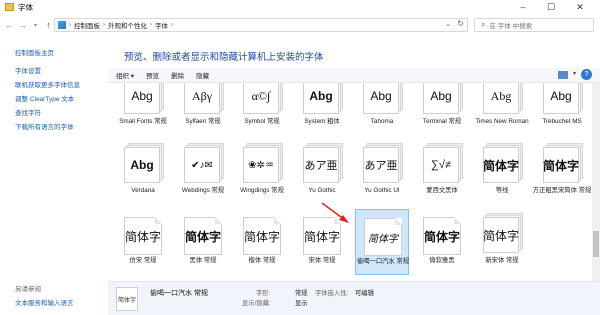 This screenshot has width=600, height=315. I want to click on font-tile: 简体字 微软雅黑, so click(442, 242).